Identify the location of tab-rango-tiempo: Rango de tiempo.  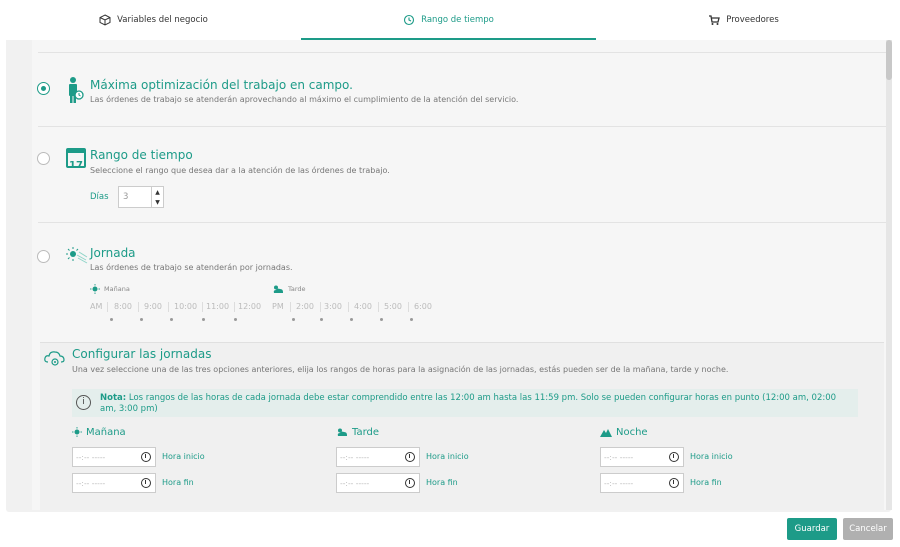
(448, 20).